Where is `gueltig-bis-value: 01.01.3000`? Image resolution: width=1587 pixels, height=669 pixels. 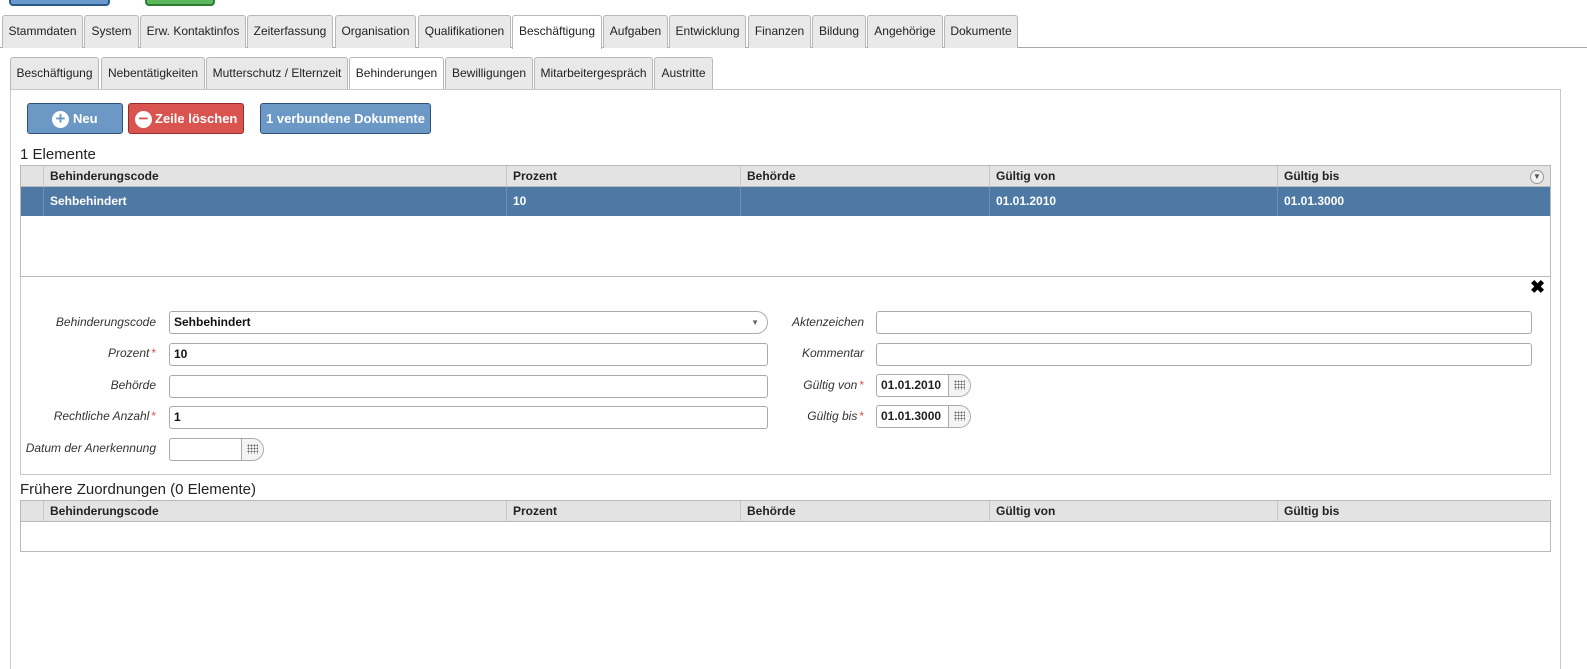 gueltig-bis-value: 01.01.3000 is located at coordinates (911, 416).